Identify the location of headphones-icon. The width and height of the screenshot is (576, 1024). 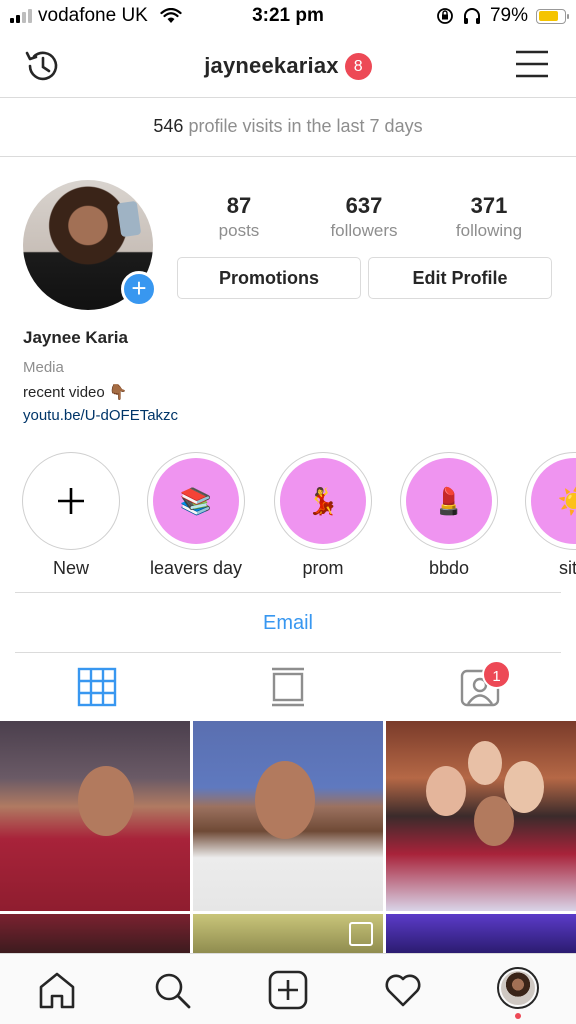
(471, 16).